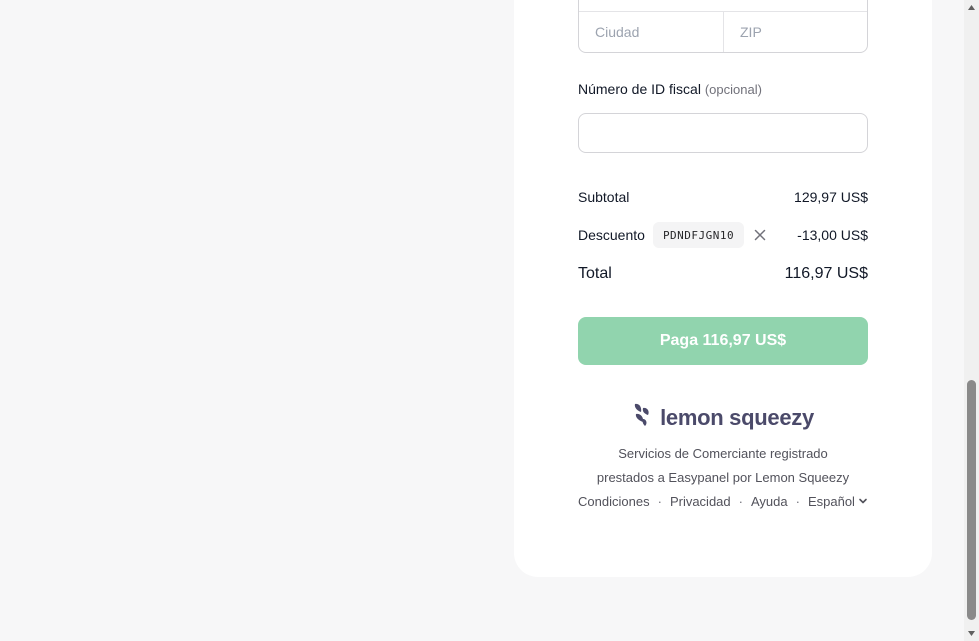  I want to click on discount-left: Descuento PDNDFJGN10, so click(673, 235).